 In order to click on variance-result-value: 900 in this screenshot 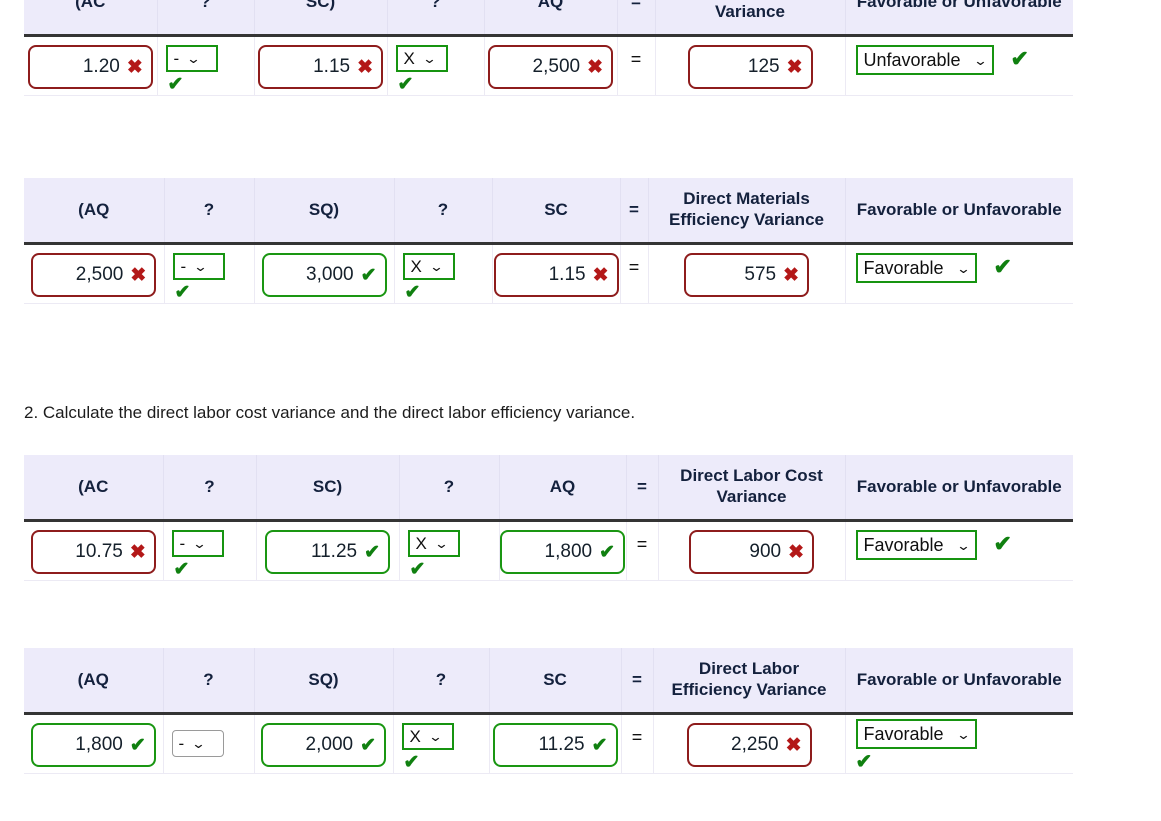, I will do `click(765, 552)`.